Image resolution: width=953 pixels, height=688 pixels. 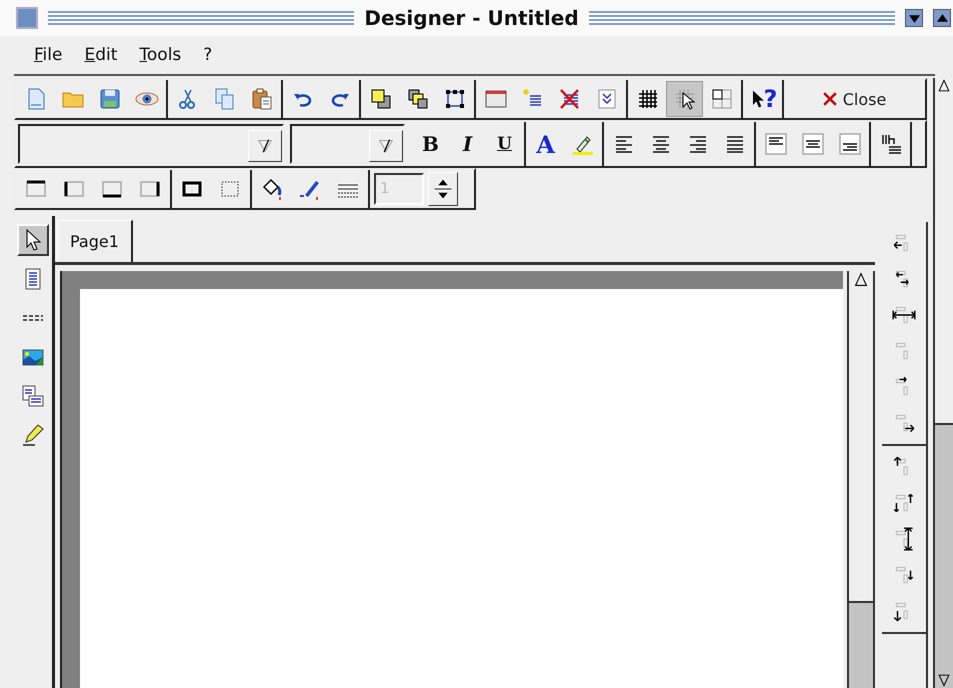 What do you see at coordinates (684, 99) in the screenshot?
I see `grid-pointer-icon` at bounding box center [684, 99].